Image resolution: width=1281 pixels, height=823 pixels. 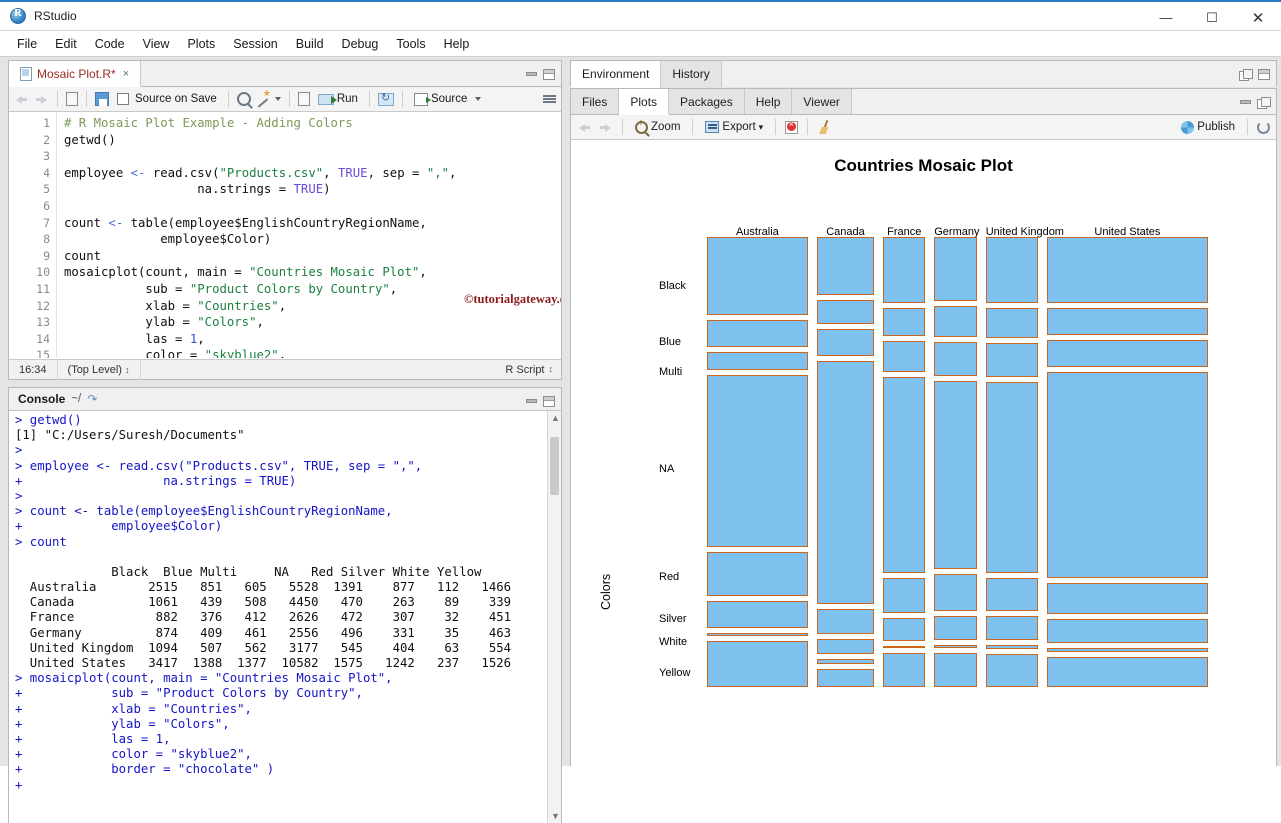 I want to click on zoom-button: Zoom, so click(x=657, y=126).